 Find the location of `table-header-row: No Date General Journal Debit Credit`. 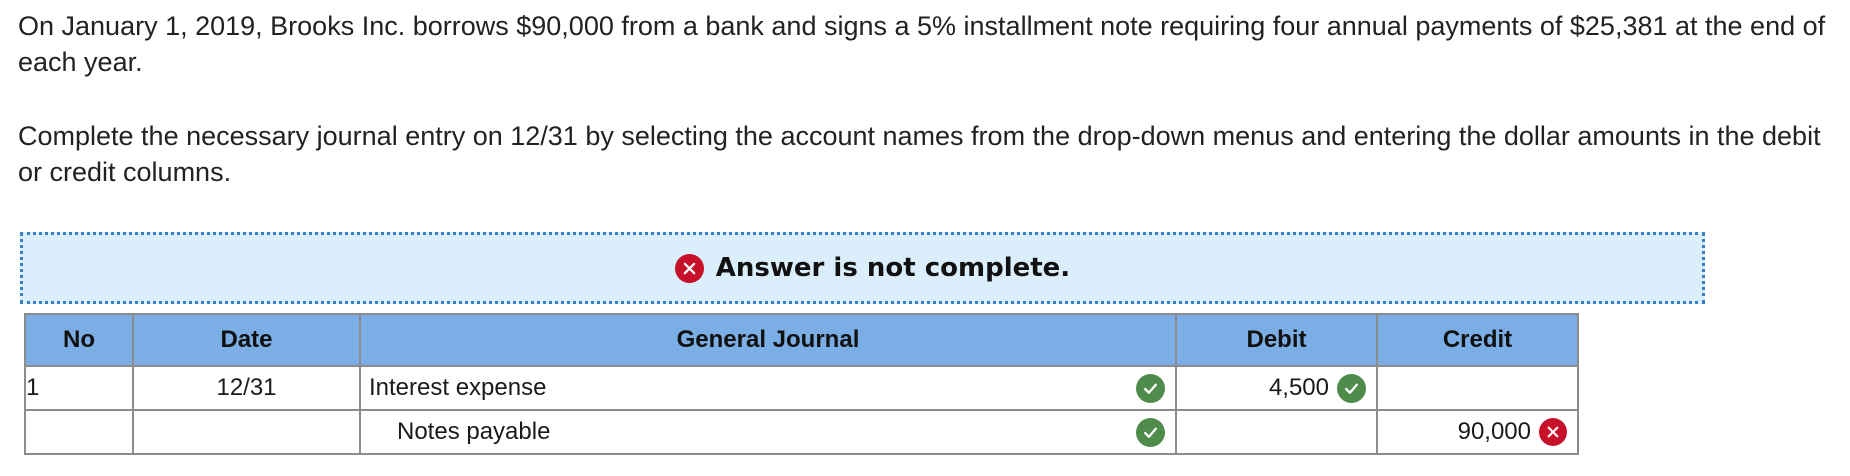

table-header-row: No Date General Journal Debit Credit is located at coordinates (801, 340).